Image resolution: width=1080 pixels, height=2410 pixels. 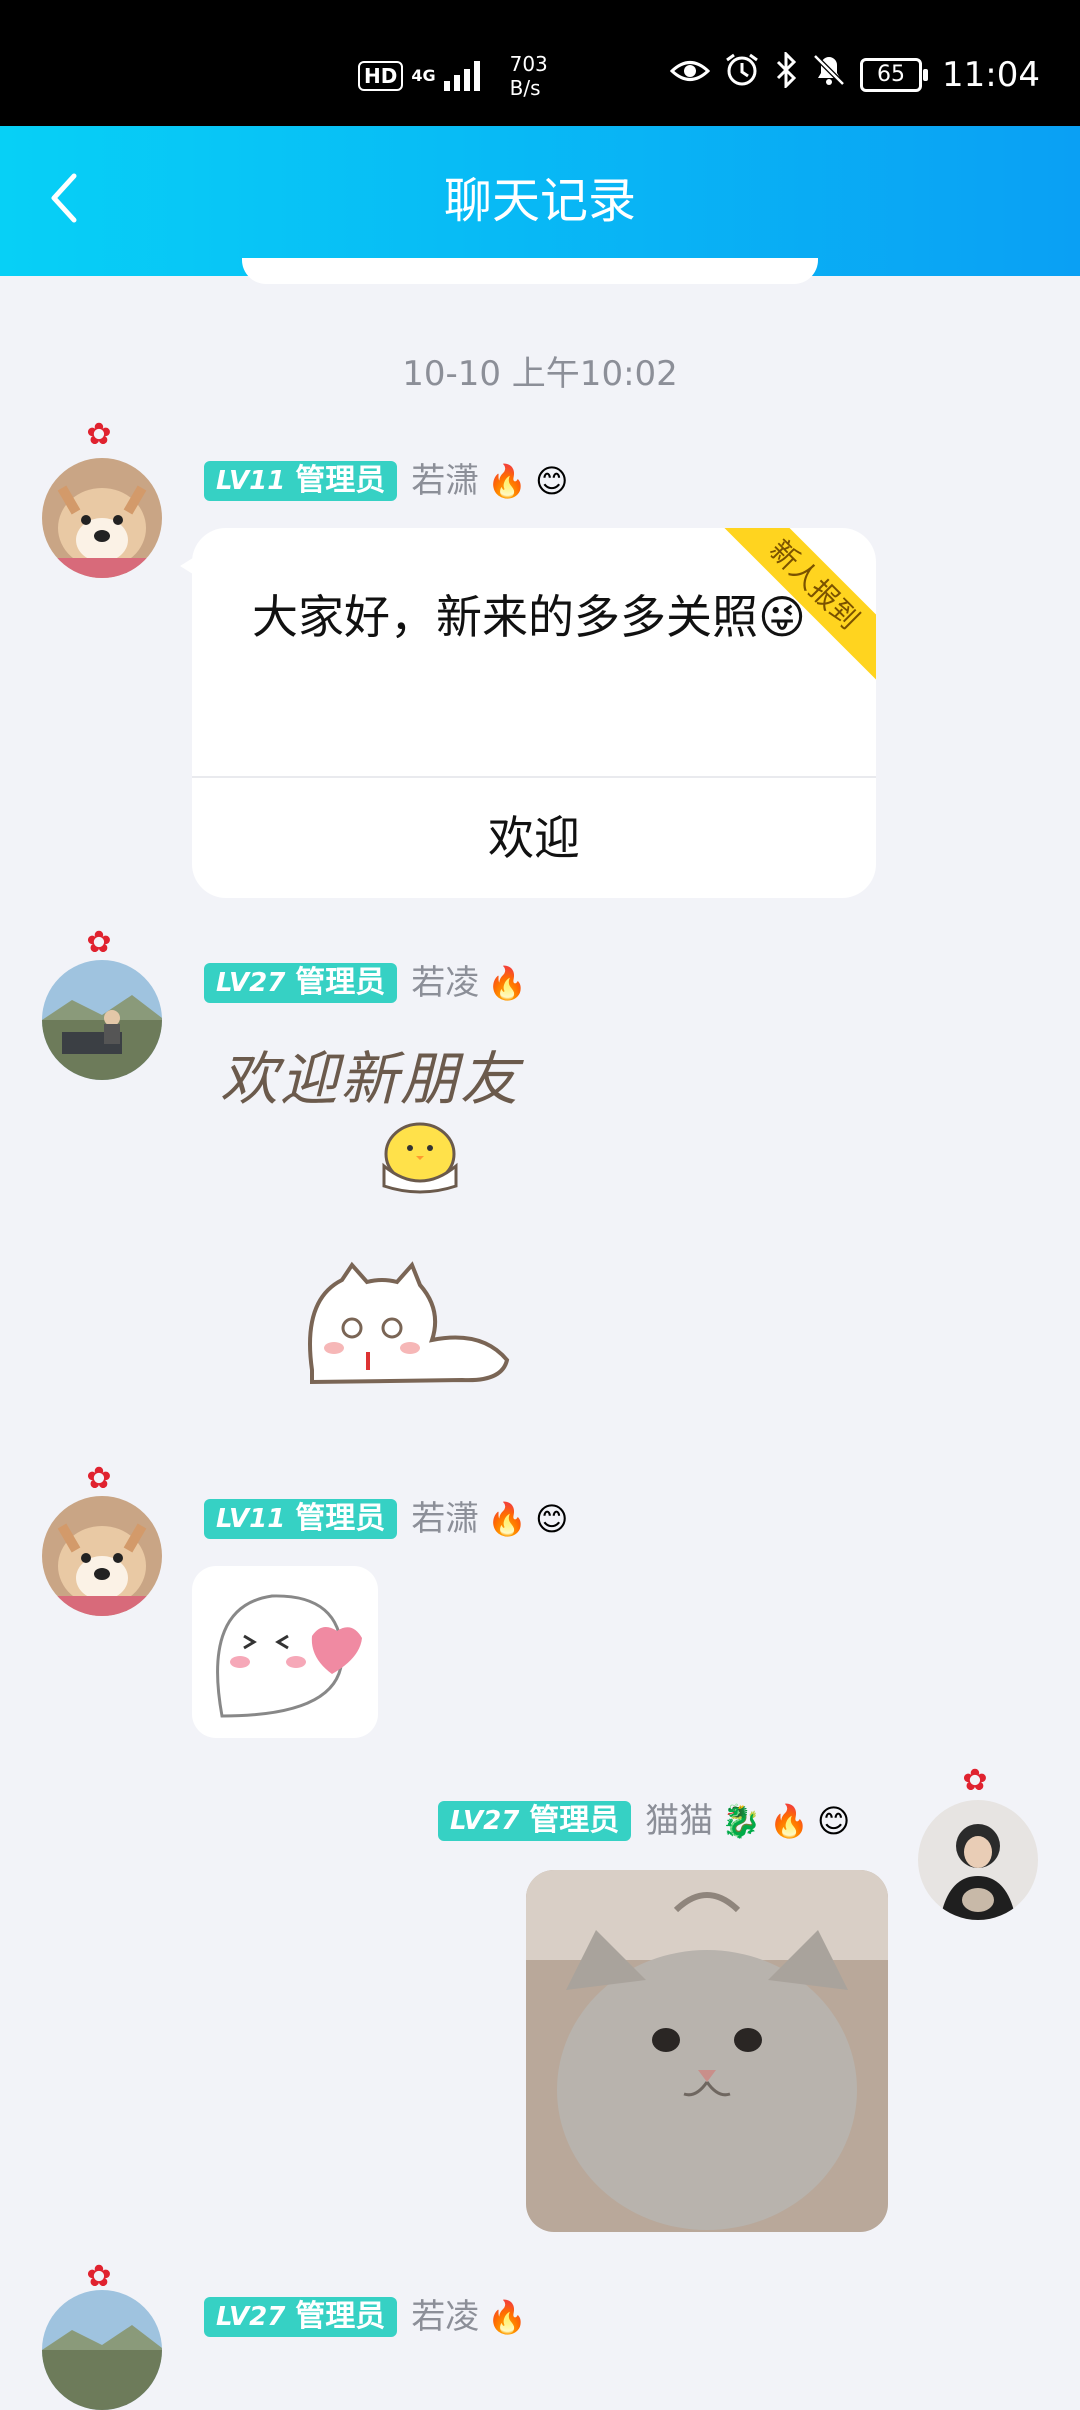 What do you see at coordinates (679, 1821) in the screenshot?
I see `nickname: 猫猫` at bounding box center [679, 1821].